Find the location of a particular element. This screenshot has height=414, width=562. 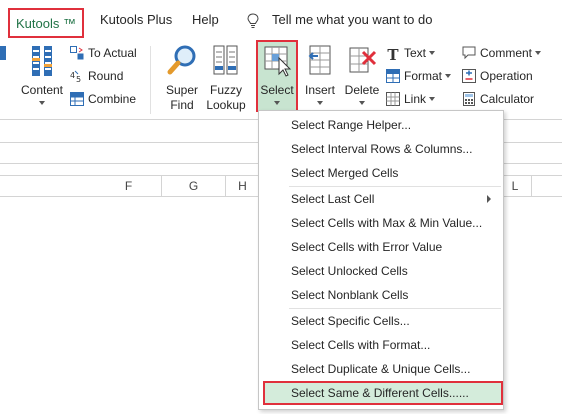

menu-item-nonblank-cells: Select Nonblank Cells is located at coordinates (381, 295).